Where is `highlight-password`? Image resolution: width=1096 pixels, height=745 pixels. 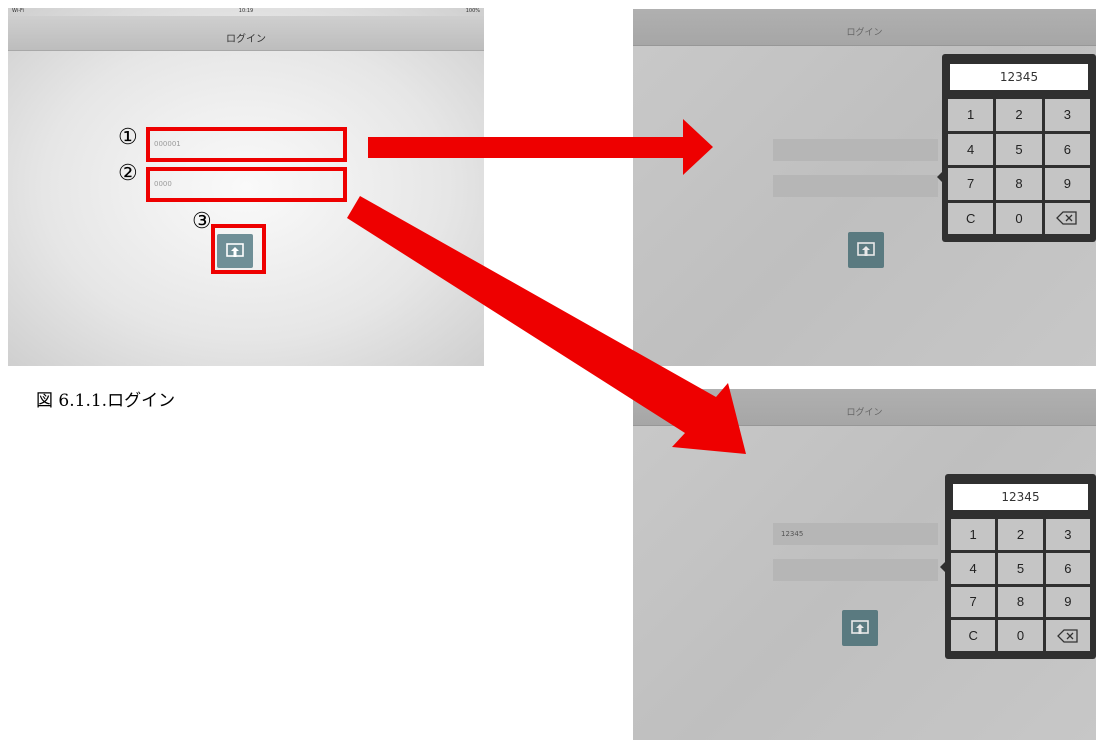
highlight-password is located at coordinates (246, 184).